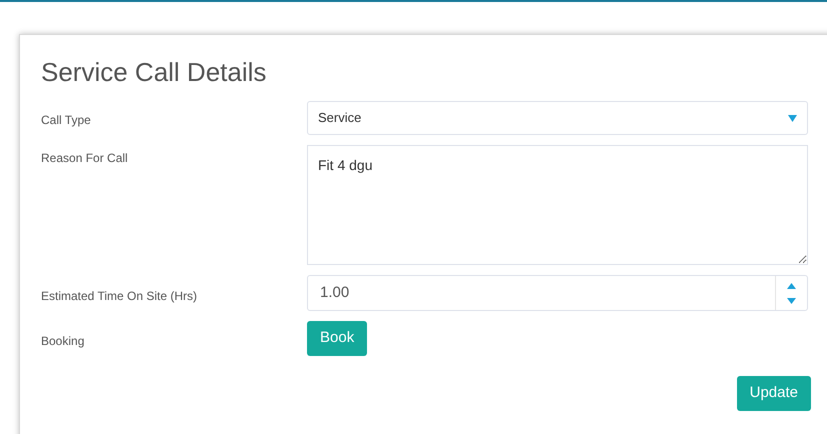 Image resolution: width=827 pixels, height=434 pixels. What do you see at coordinates (119, 296) in the screenshot?
I see `field-label: Estimated Time On Site (Hrs)` at bounding box center [119, 296].